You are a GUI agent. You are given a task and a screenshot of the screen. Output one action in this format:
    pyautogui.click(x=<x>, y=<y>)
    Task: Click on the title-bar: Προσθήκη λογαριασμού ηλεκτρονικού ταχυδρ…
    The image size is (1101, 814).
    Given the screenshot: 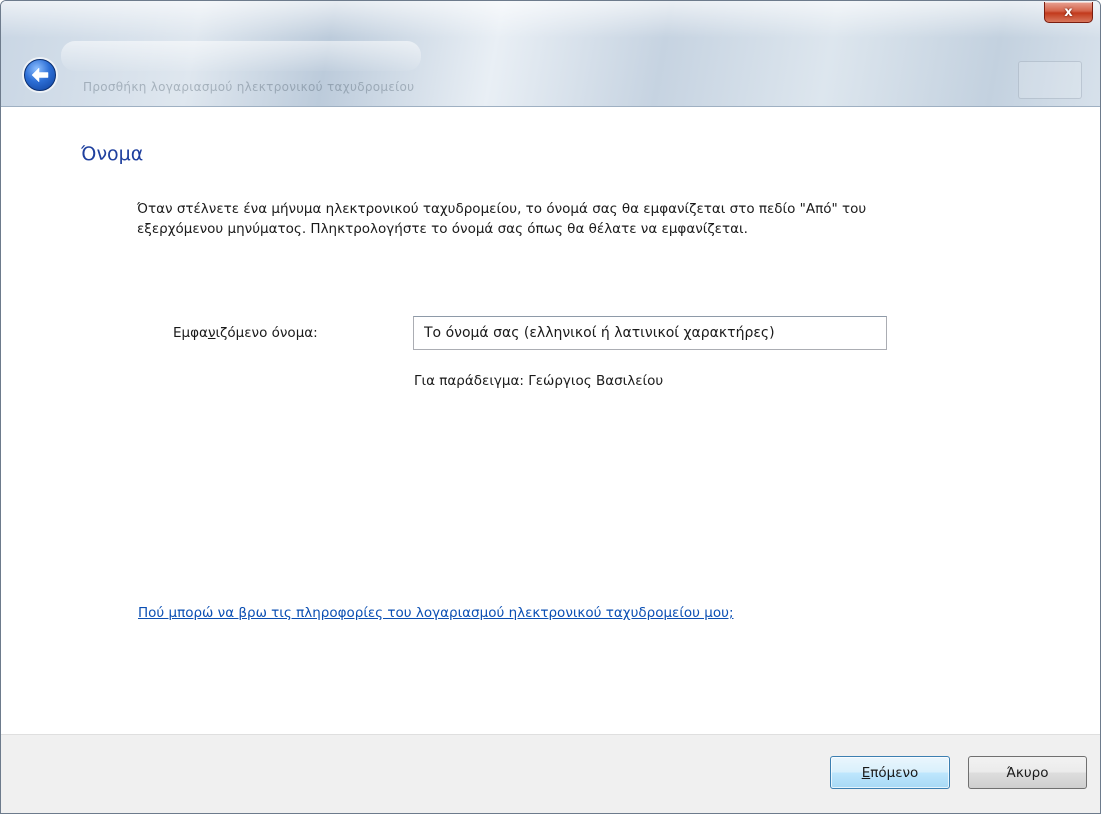 What is the action you would take?
    pyautogui.click(x=550, y=54)
    